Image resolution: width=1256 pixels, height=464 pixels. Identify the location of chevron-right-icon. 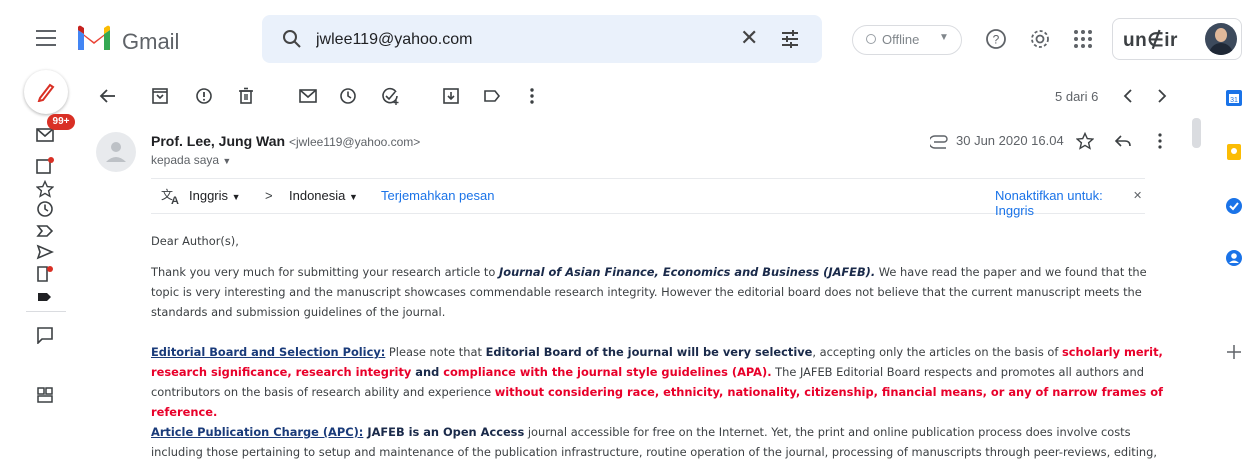
(1162, 96).